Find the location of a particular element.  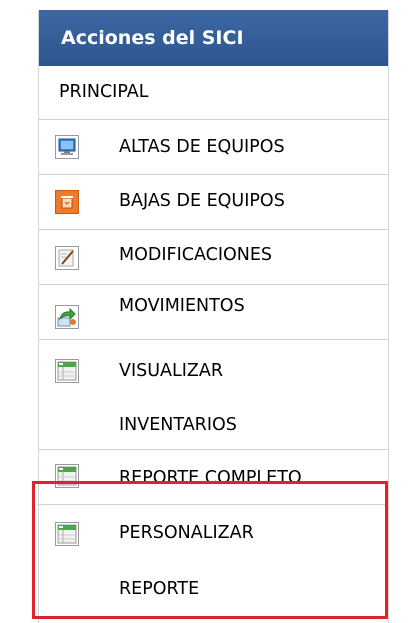

menu-item-altas-label: ALTAS DE EQUIPOS is located at coordinates (202, 147).